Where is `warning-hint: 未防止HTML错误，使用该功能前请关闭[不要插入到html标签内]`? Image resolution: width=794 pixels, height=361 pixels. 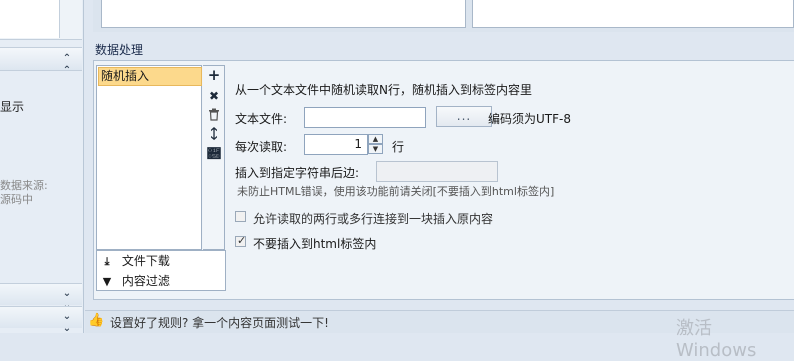 warning-hint: 未防止HTML错误，使用该功能前请关闭[不要插入到html标签内] is located at coordinates (396, 191).